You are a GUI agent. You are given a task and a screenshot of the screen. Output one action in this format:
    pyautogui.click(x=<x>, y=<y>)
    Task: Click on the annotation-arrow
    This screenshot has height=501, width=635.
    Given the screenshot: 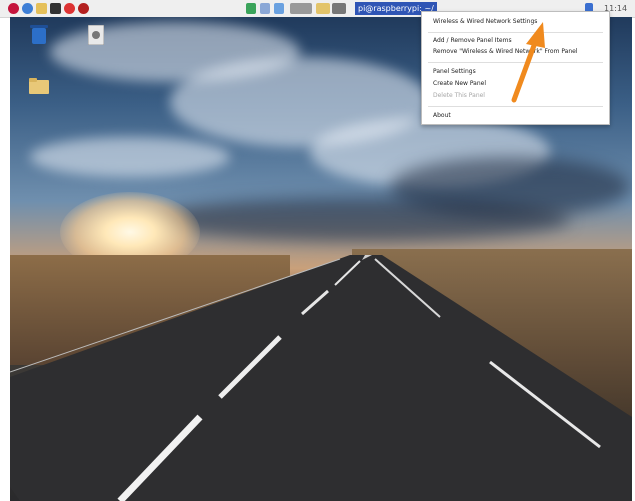 What is the action you would take?
    pyautogui.click(x=528, y=62)
    